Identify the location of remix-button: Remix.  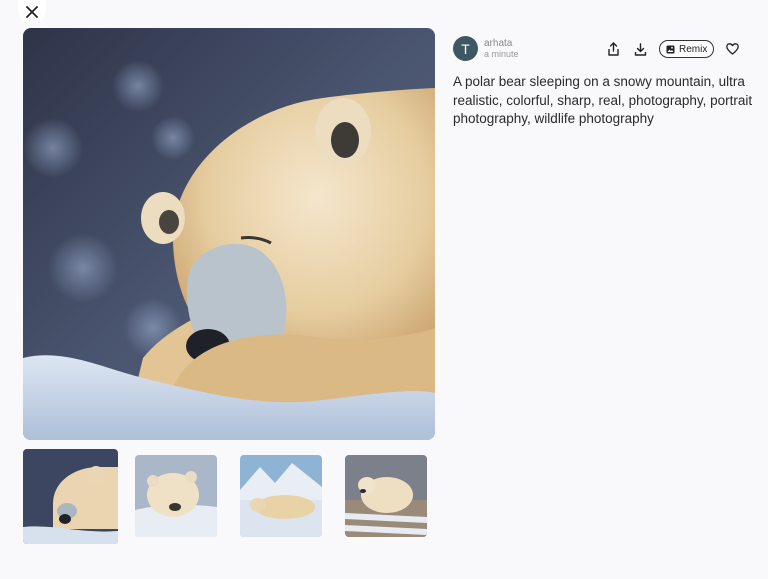
(687, 49).